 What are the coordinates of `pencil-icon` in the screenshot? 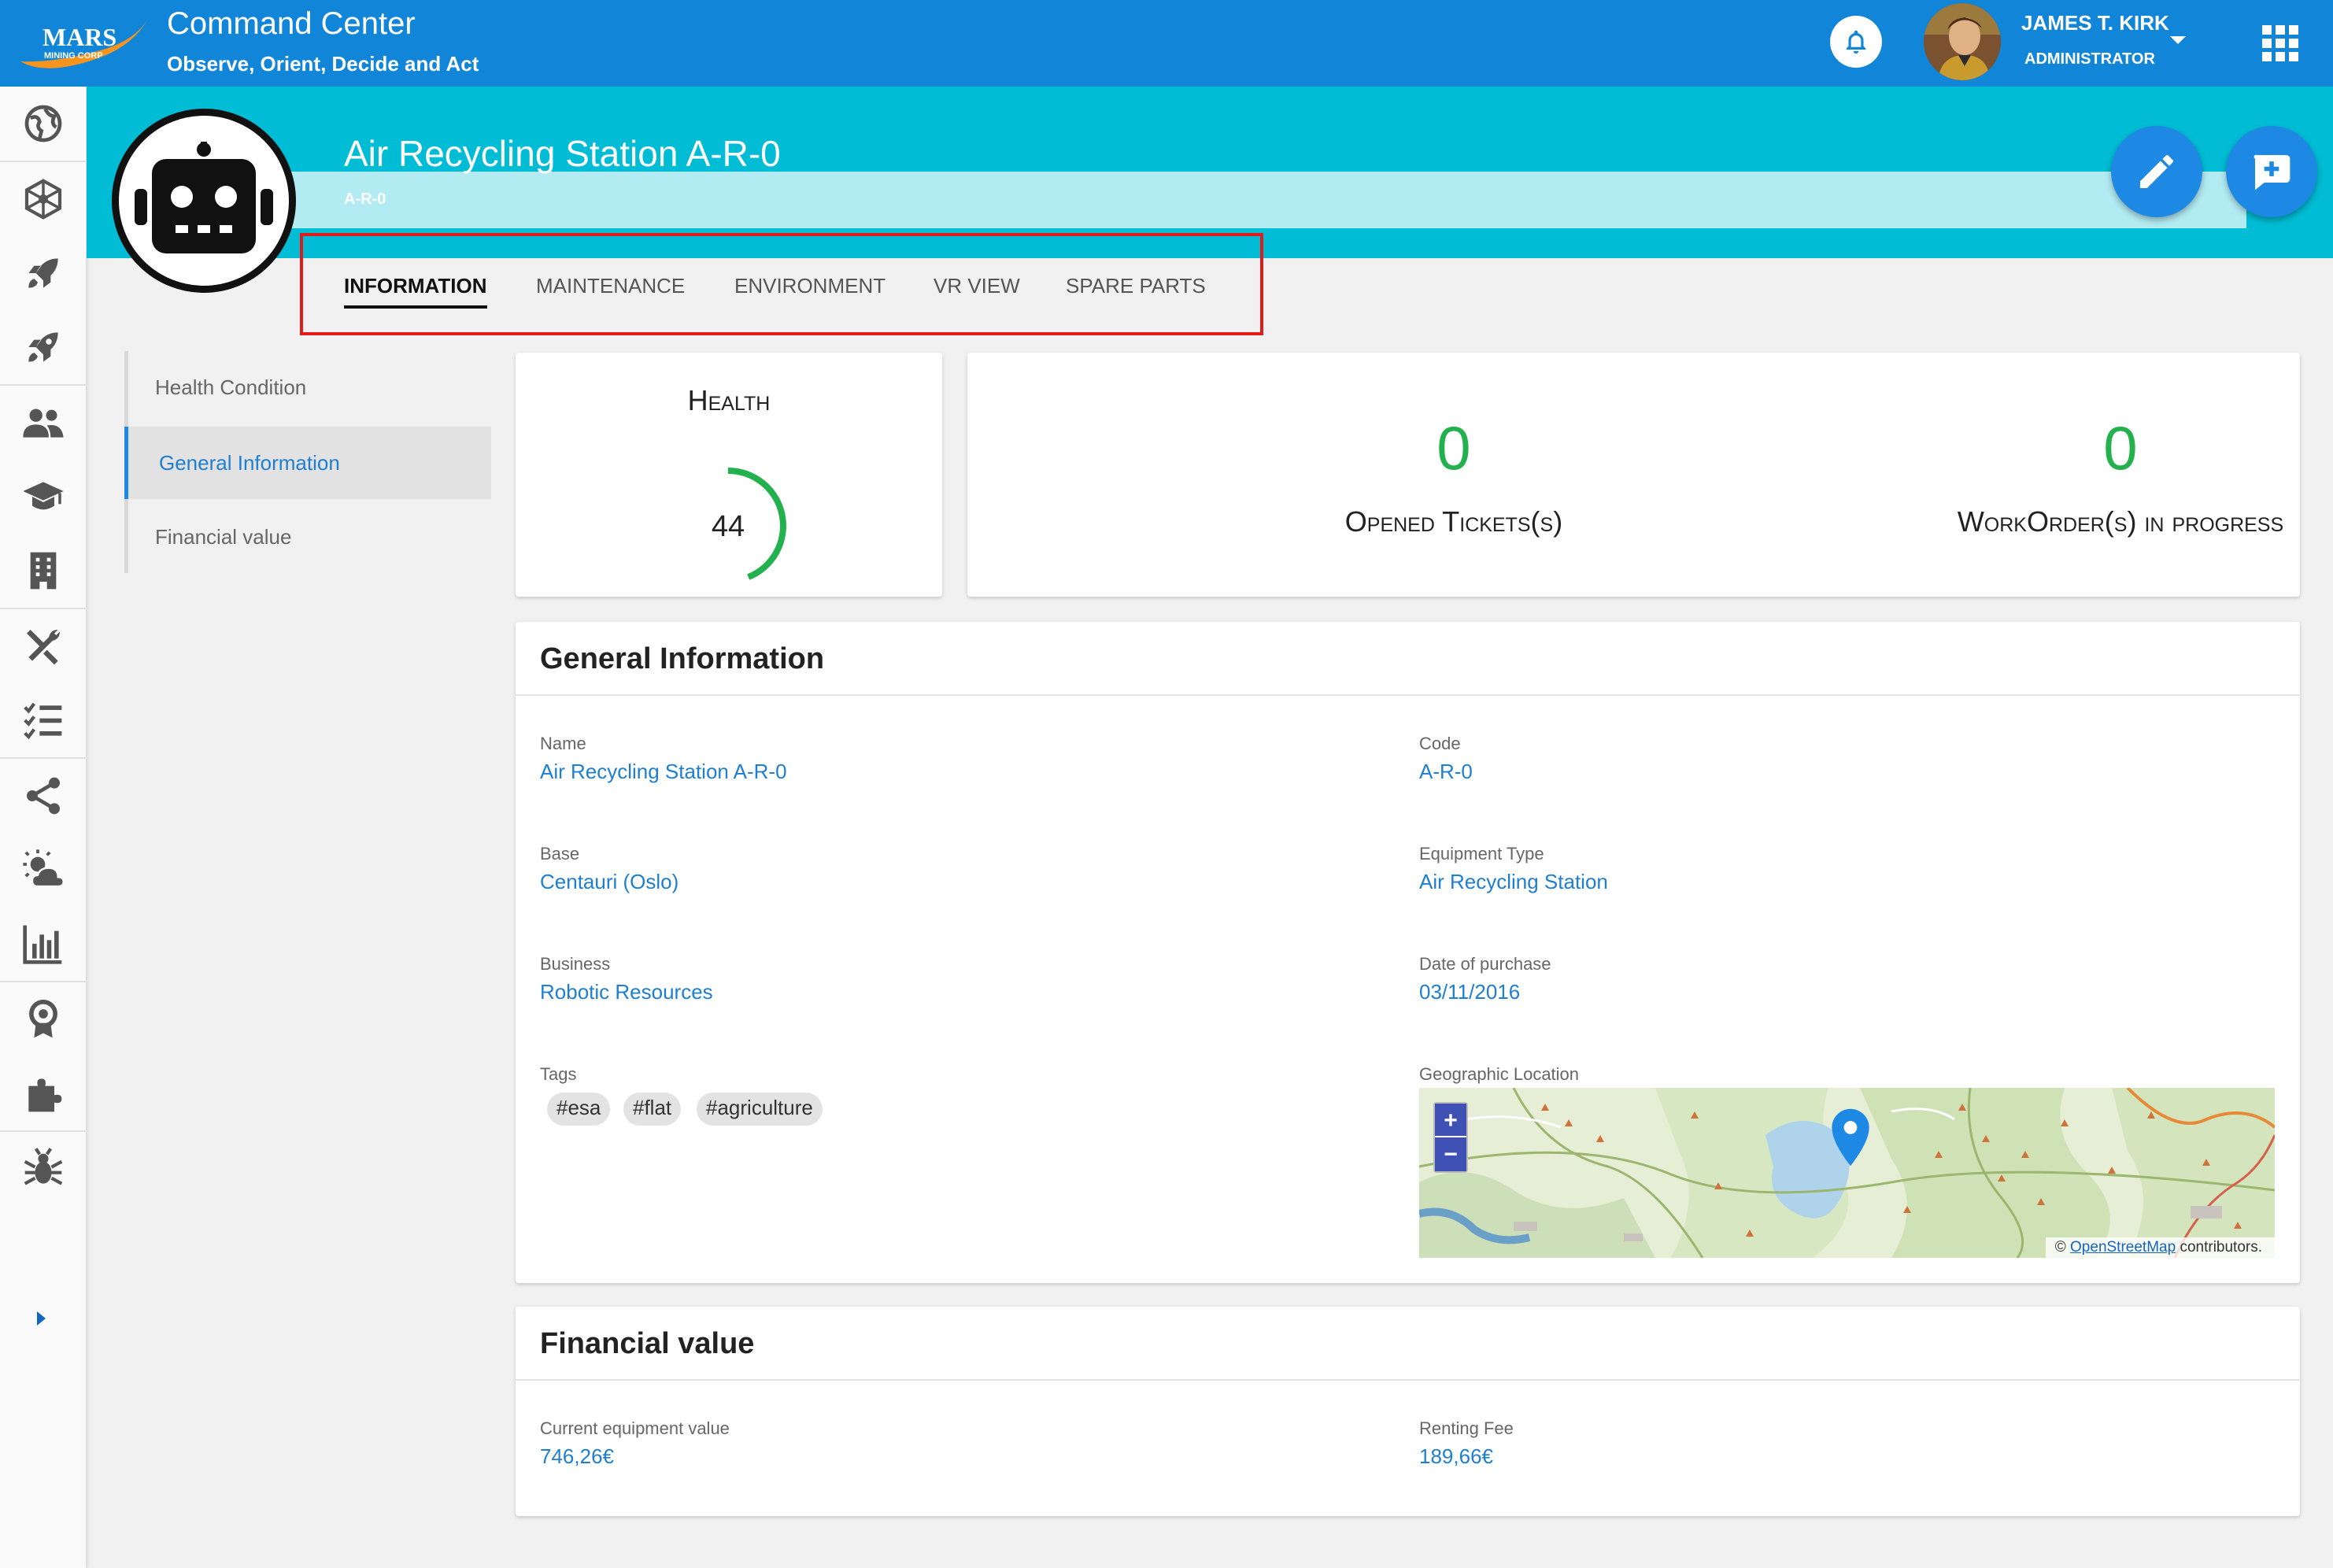 It's located at (2156, 171).